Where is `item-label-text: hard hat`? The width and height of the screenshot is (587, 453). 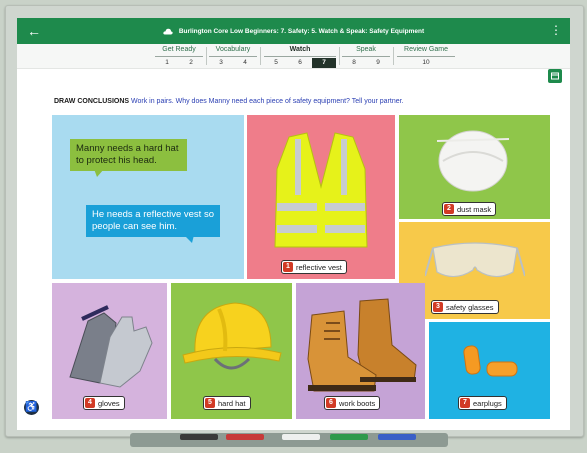 item-label-text: hard hat is located at coordinates (232, 403).